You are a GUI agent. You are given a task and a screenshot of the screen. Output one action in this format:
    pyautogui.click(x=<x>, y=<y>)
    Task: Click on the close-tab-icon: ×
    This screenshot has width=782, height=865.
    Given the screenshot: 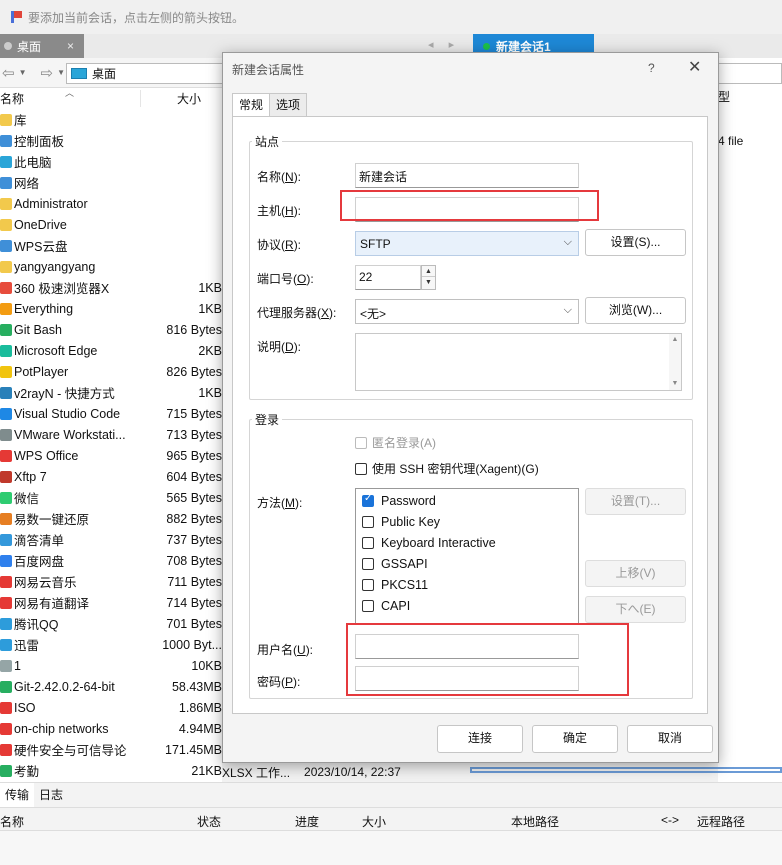 What is the action you would take?
    pyautogui.click(x=70, y=46)
    